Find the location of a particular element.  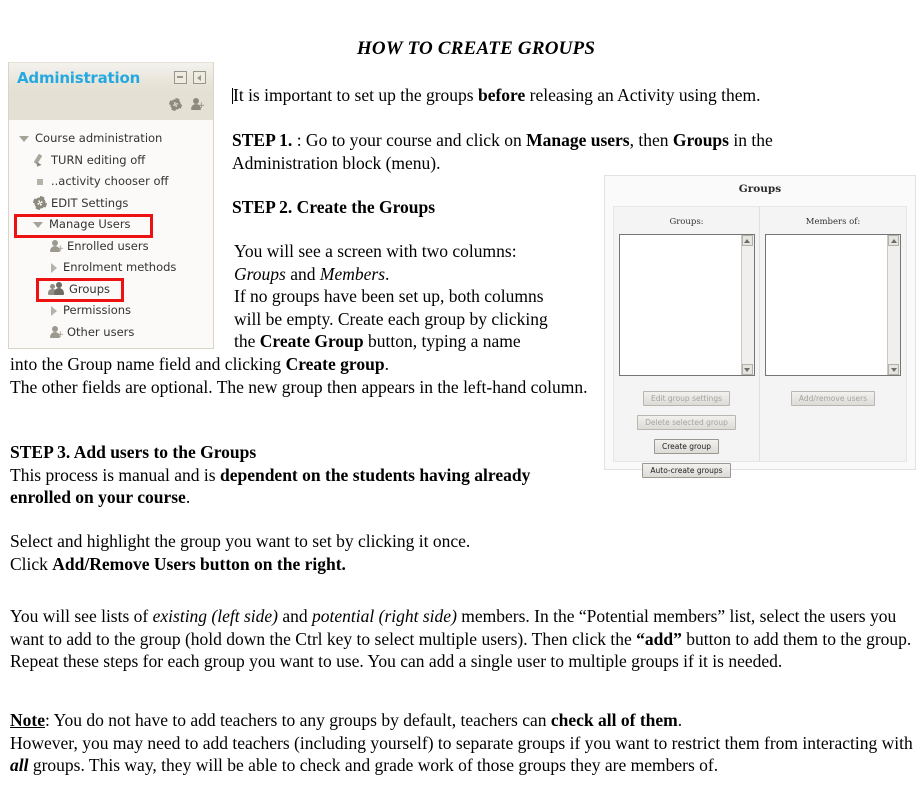

sidebar-item-activity-chooser-off: ..activity chooser off is located at coordinates (111, 182).